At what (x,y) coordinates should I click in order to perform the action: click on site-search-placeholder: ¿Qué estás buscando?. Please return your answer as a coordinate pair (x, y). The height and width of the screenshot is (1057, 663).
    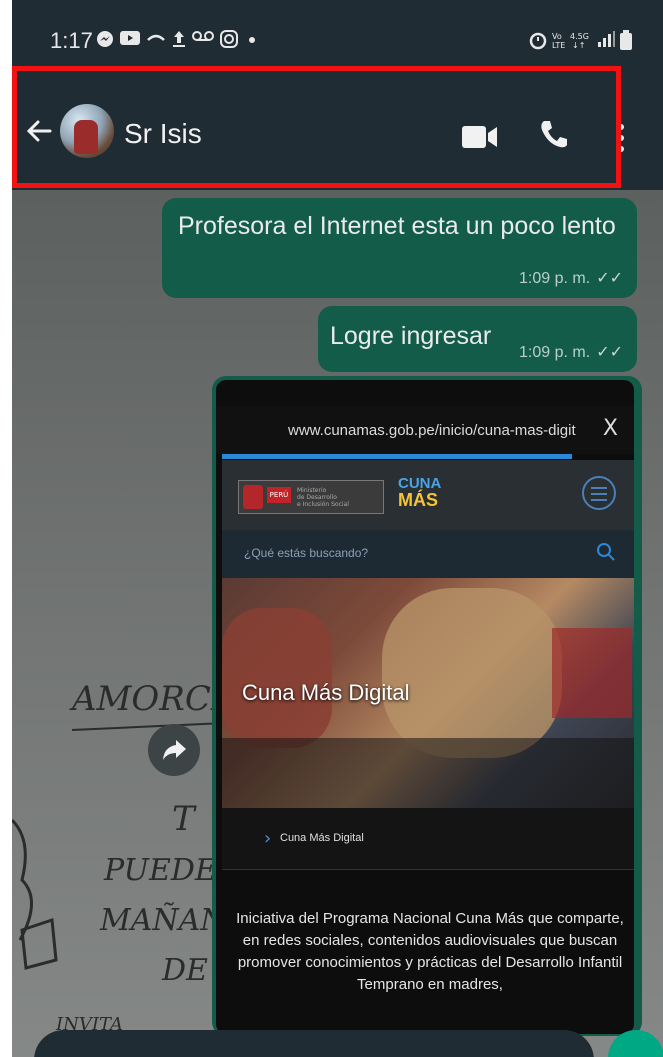
    Looking at the image, I should click on (306, 553).